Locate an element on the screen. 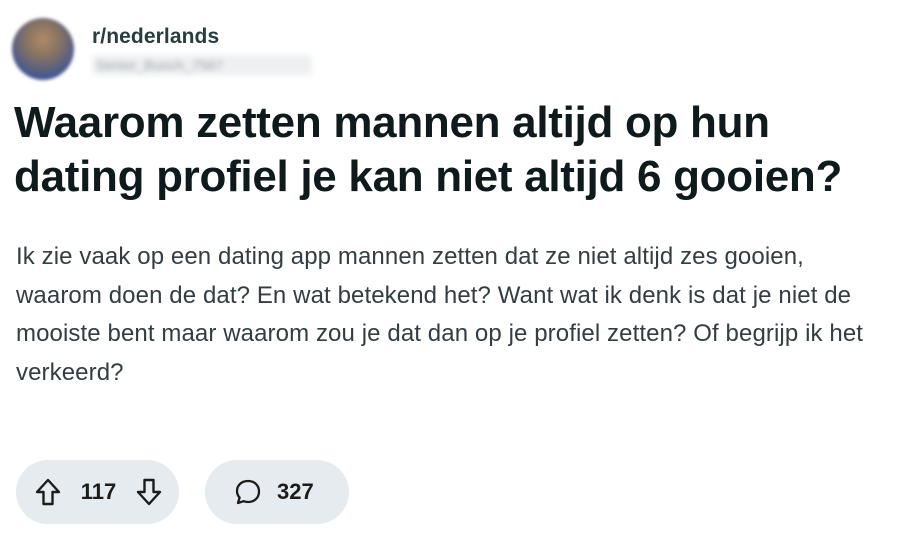 This screenshot has width=900, height=554. comment-count: 327 is located at coordinates (295, 491).